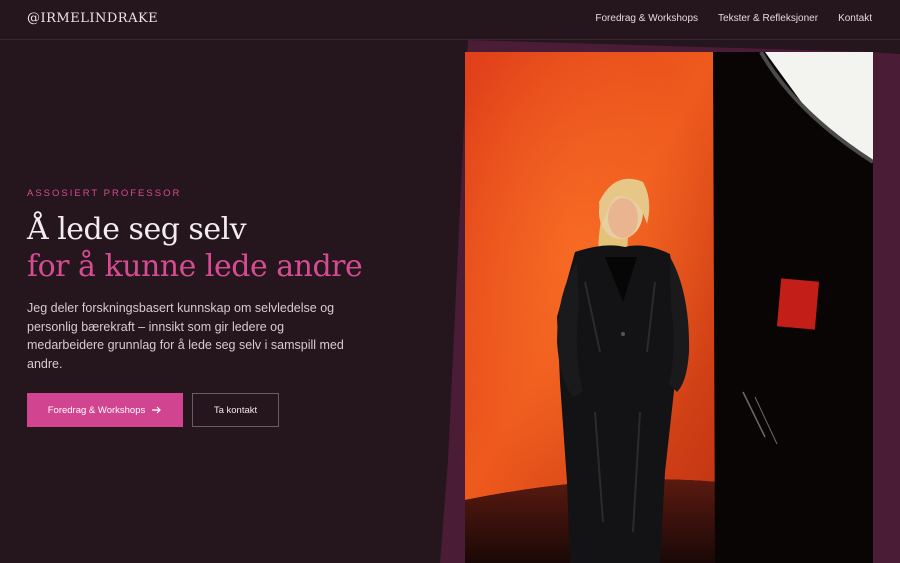 The width and height of the screenshot is (900, 563). I want to click on hero-title-line2: for å kunne lede andre, so click(195, 266).